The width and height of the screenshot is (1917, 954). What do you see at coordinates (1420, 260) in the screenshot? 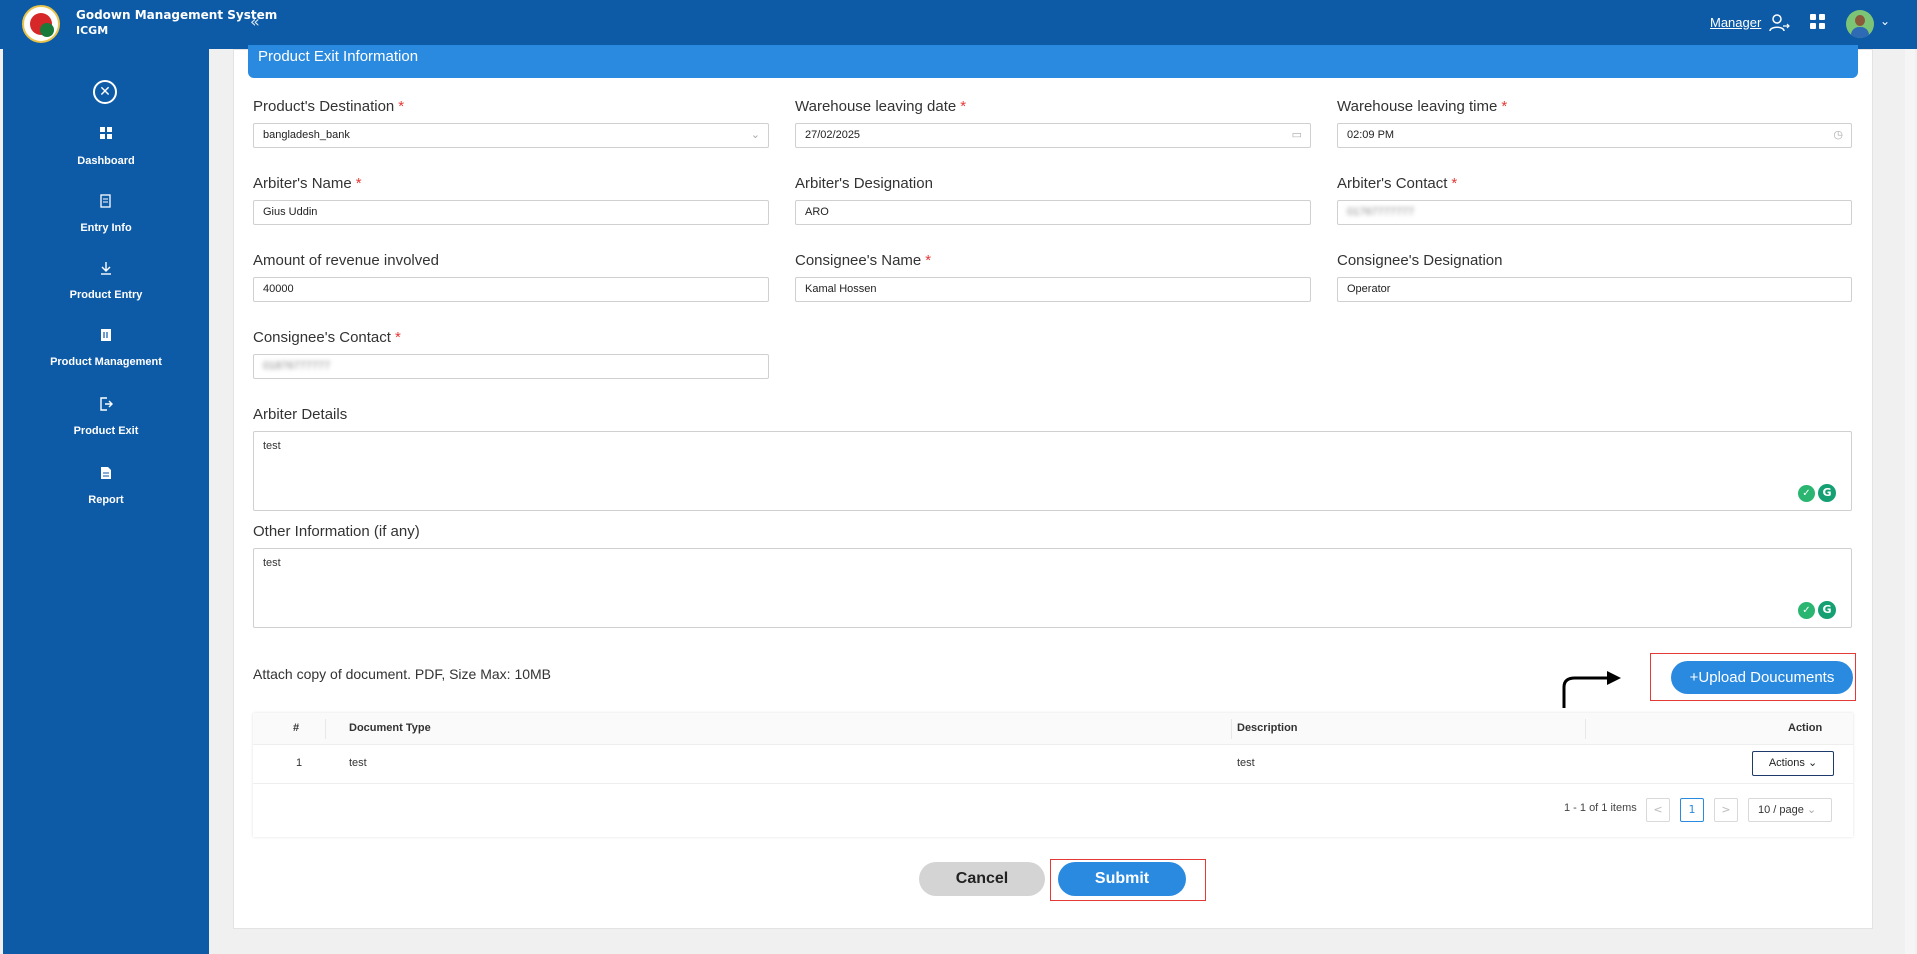
I see `consignee-designation-label: Consignee's Designation` at bounding box center [1420, 260].